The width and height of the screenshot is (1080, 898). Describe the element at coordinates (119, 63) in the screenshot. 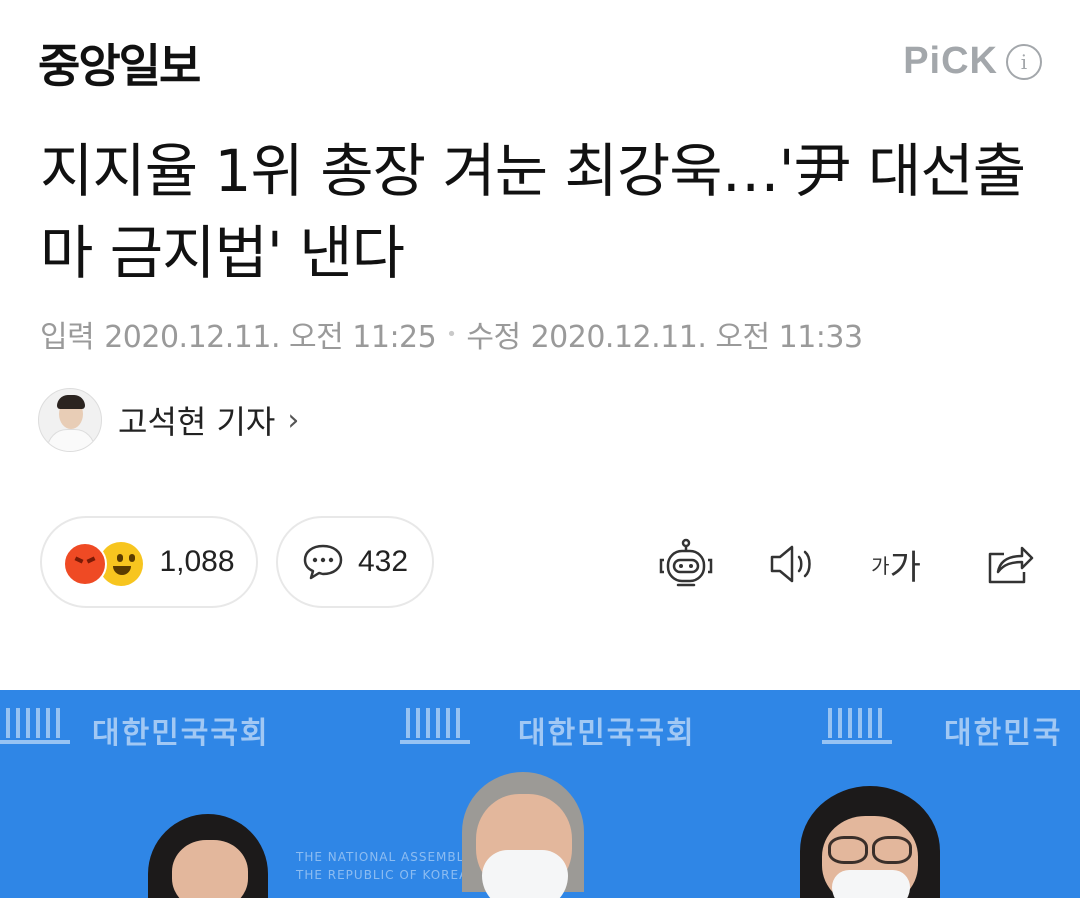

I see `publisher-logo: 중앙일보` at that location.